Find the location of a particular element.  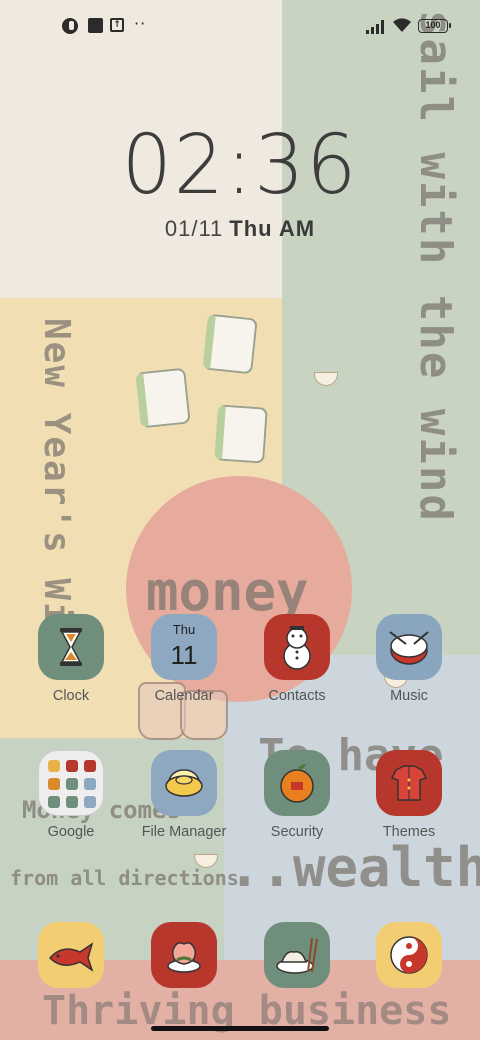

drum-icon is located at coordinates (409, 647).